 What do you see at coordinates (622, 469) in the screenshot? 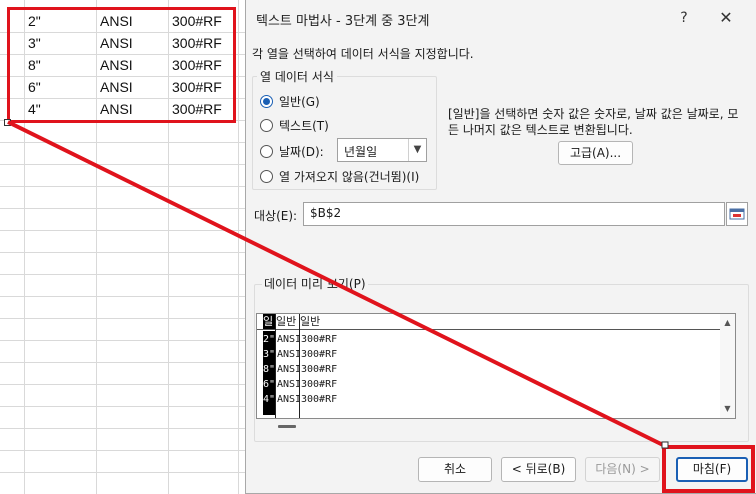
I see `next-button: 다음(N) >` at bounding box center [622, 469].